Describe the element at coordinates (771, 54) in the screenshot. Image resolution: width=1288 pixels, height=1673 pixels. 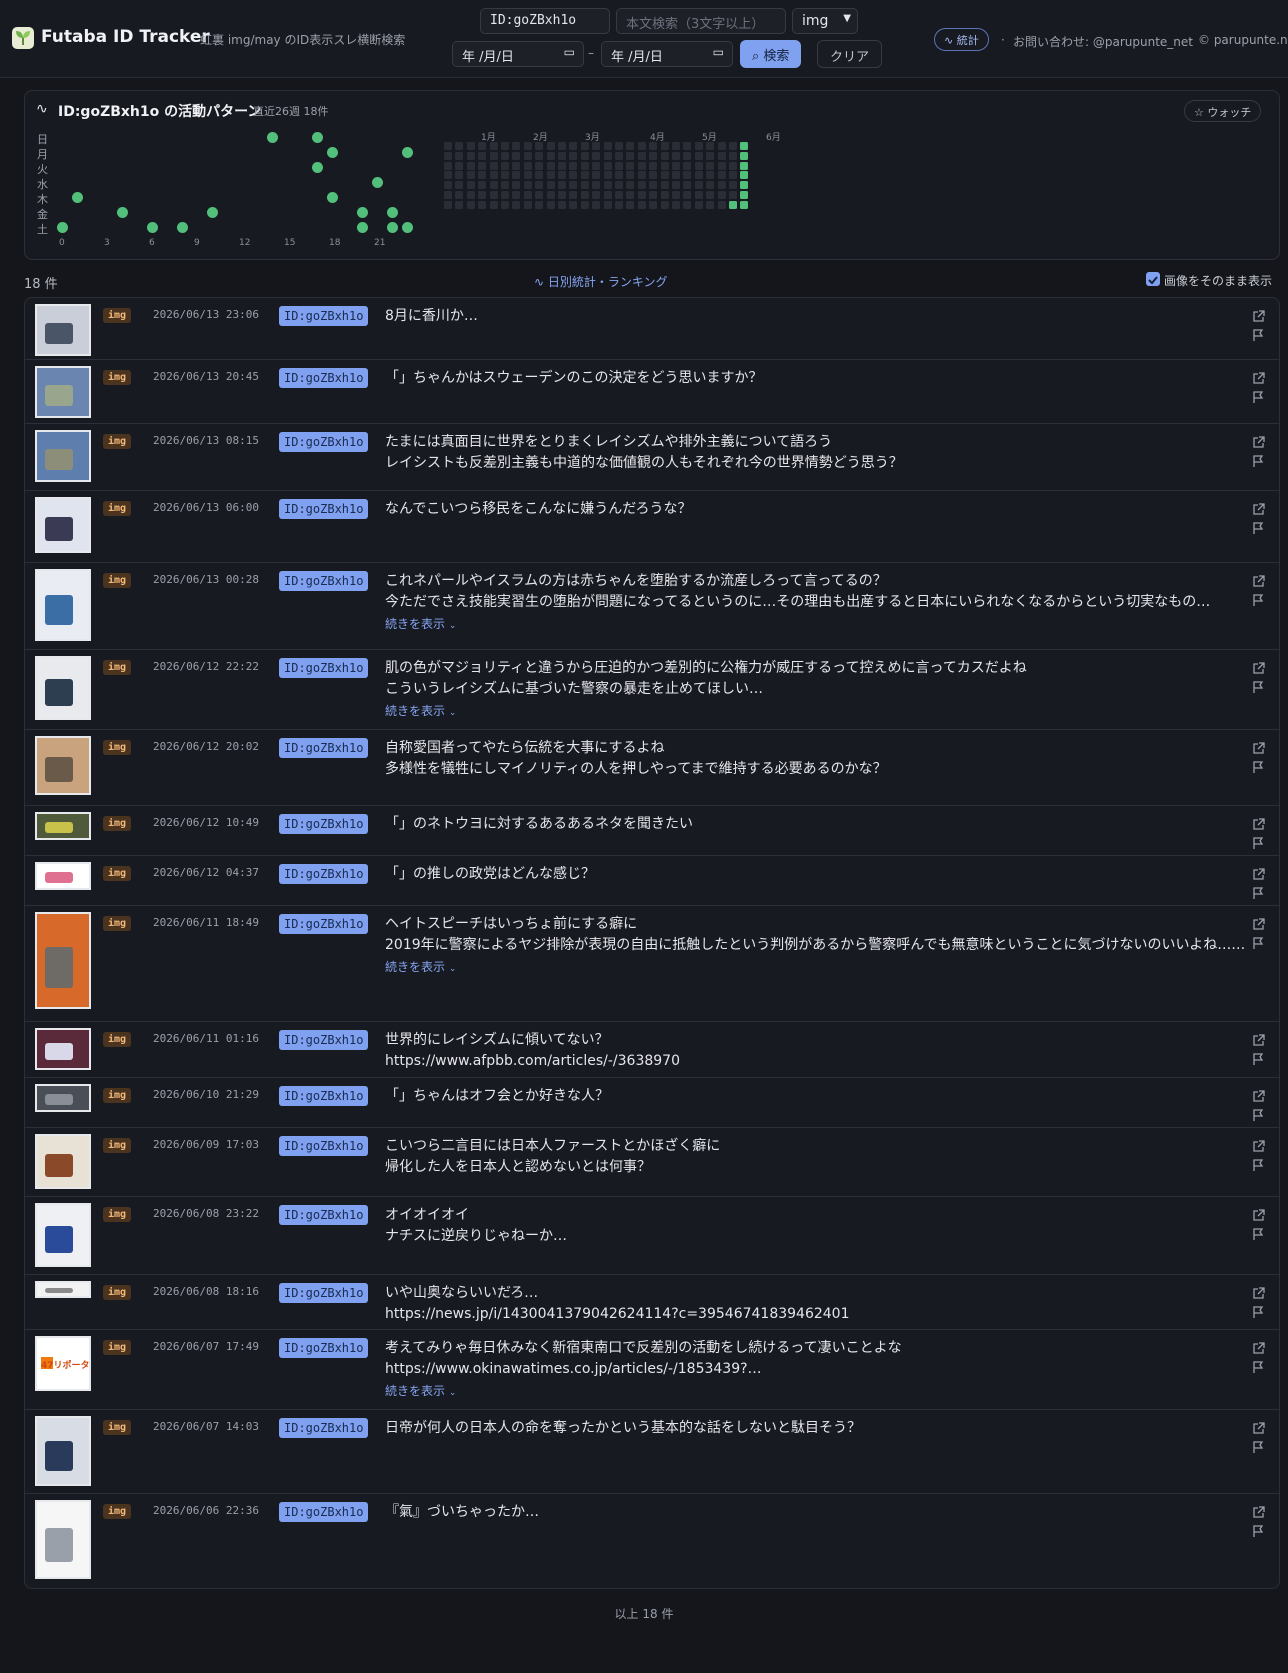
I see `search-button: ⌕ 検索` at that location.